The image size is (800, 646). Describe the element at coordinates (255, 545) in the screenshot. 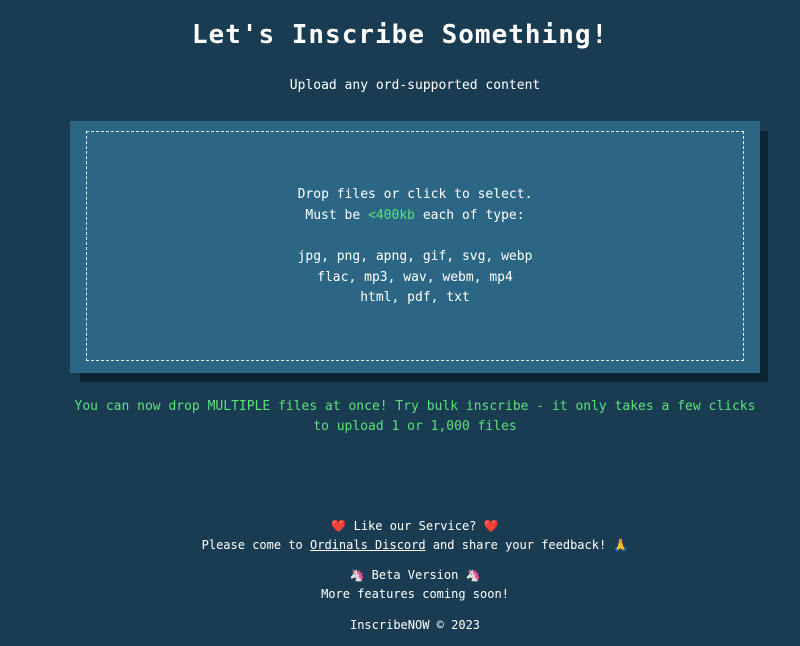

I see `feedback-prefix: Please come to` at that location.